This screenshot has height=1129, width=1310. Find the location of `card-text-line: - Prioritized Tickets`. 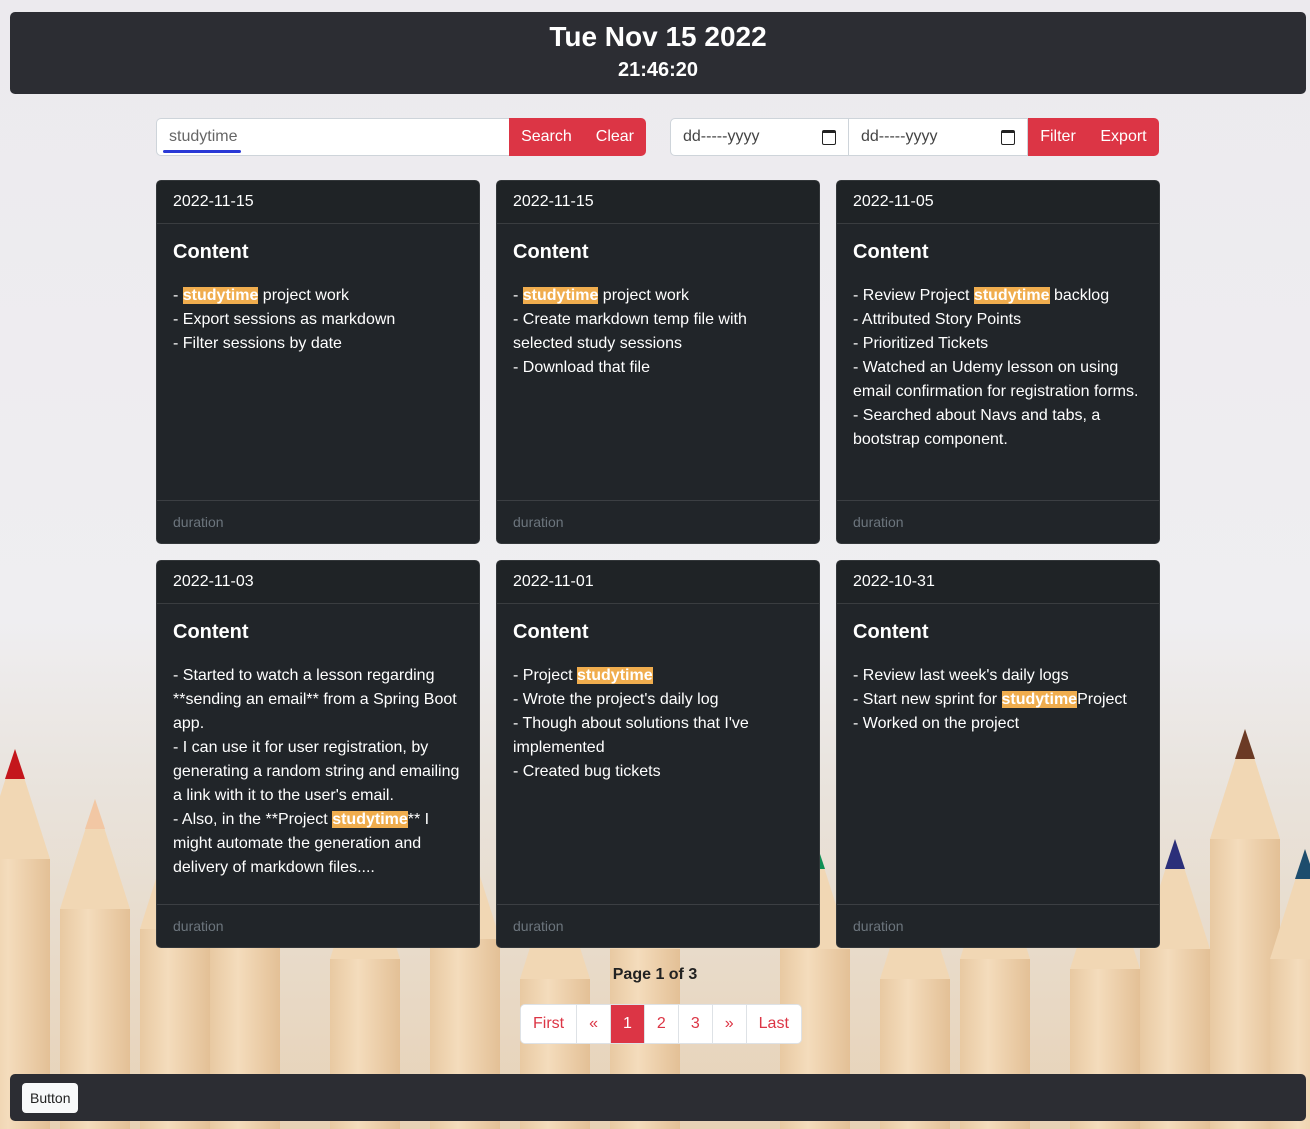

card-text-line: - Prioritized Tickets is located at coordinates (921, 343).